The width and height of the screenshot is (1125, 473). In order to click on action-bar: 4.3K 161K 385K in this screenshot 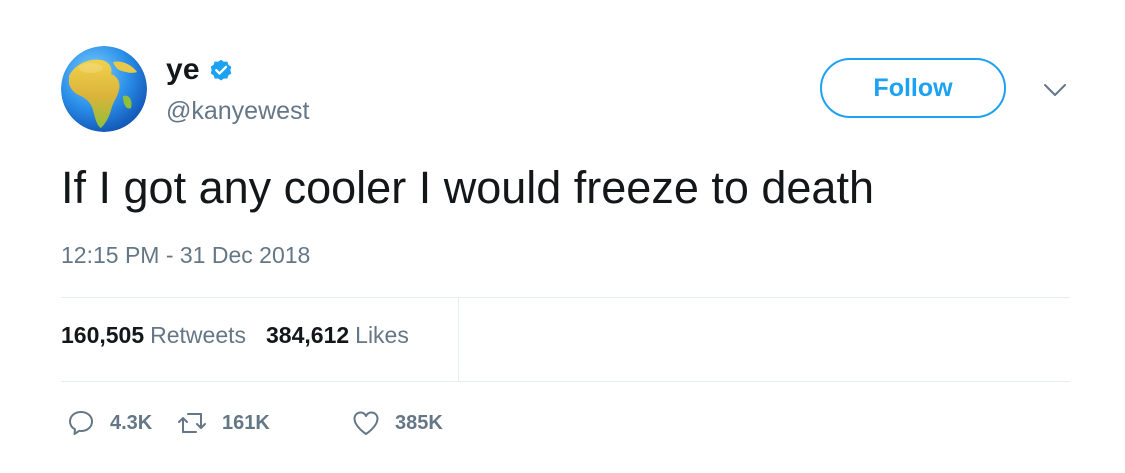, I will do `click(254, 423)`.